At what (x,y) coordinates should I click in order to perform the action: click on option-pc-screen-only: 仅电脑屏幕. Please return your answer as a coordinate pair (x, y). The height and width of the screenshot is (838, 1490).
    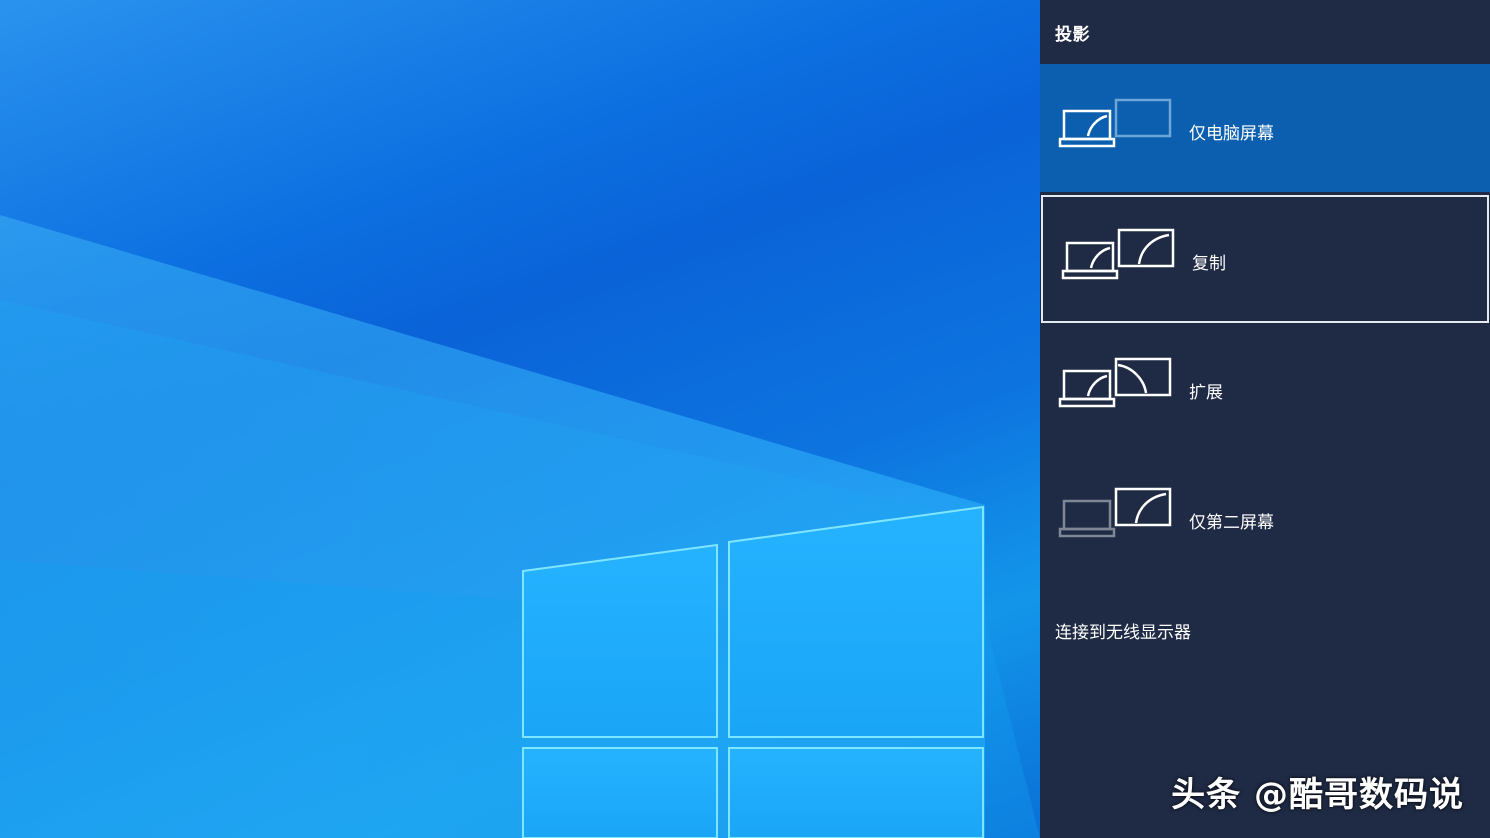
    Looking at the image, I should click on (1265, 128).